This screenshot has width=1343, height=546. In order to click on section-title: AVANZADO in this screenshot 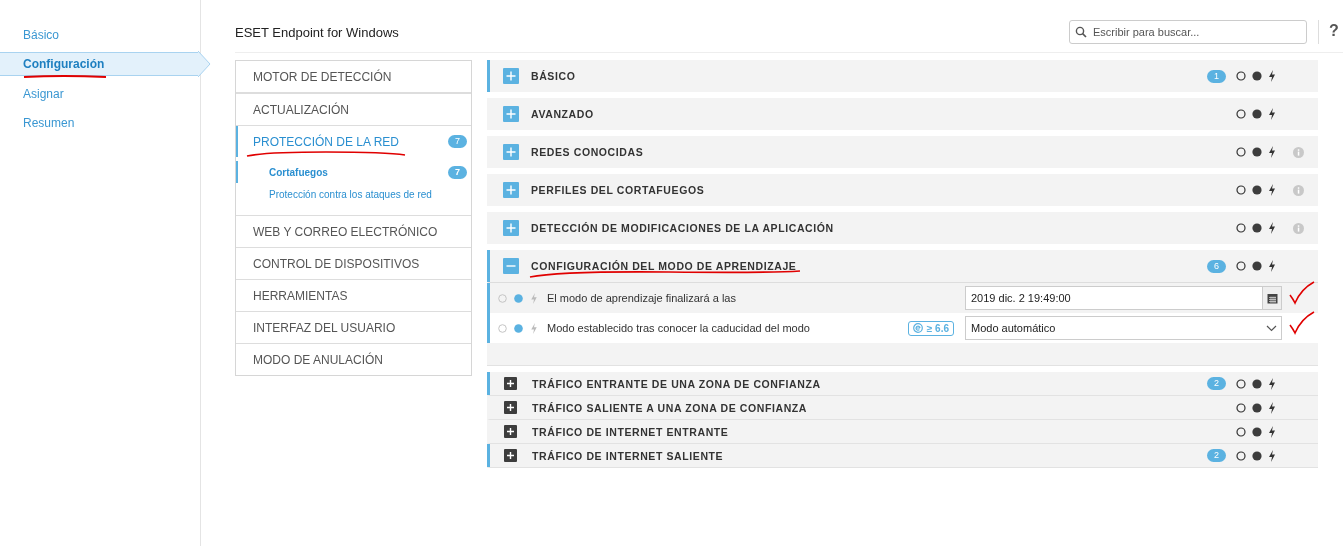, I will do `click(562, 114)`.